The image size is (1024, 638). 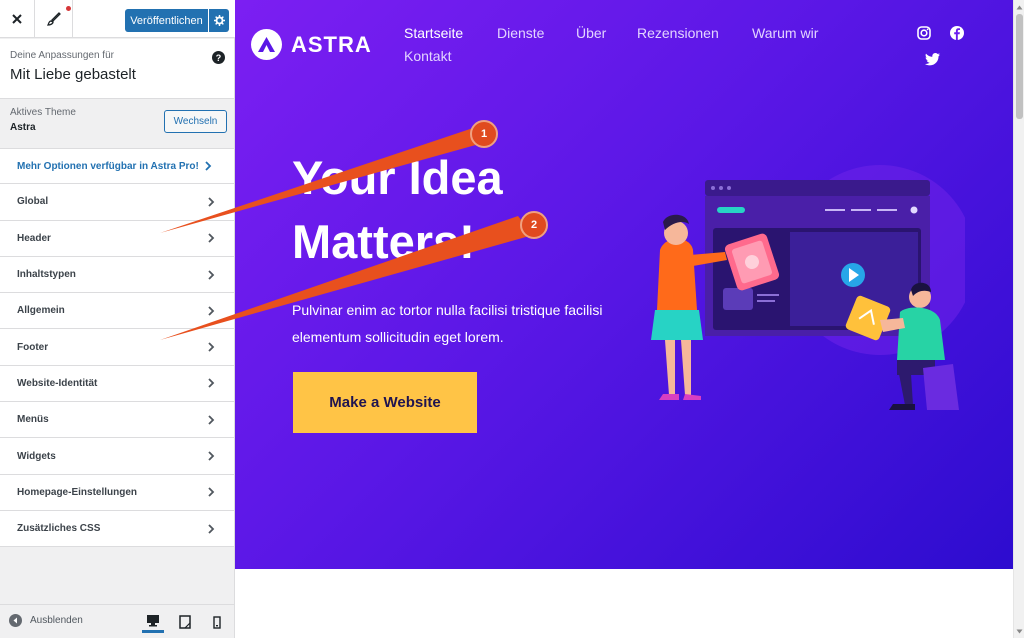 I want to click on mobile-icon, so click(x=217, y=622).